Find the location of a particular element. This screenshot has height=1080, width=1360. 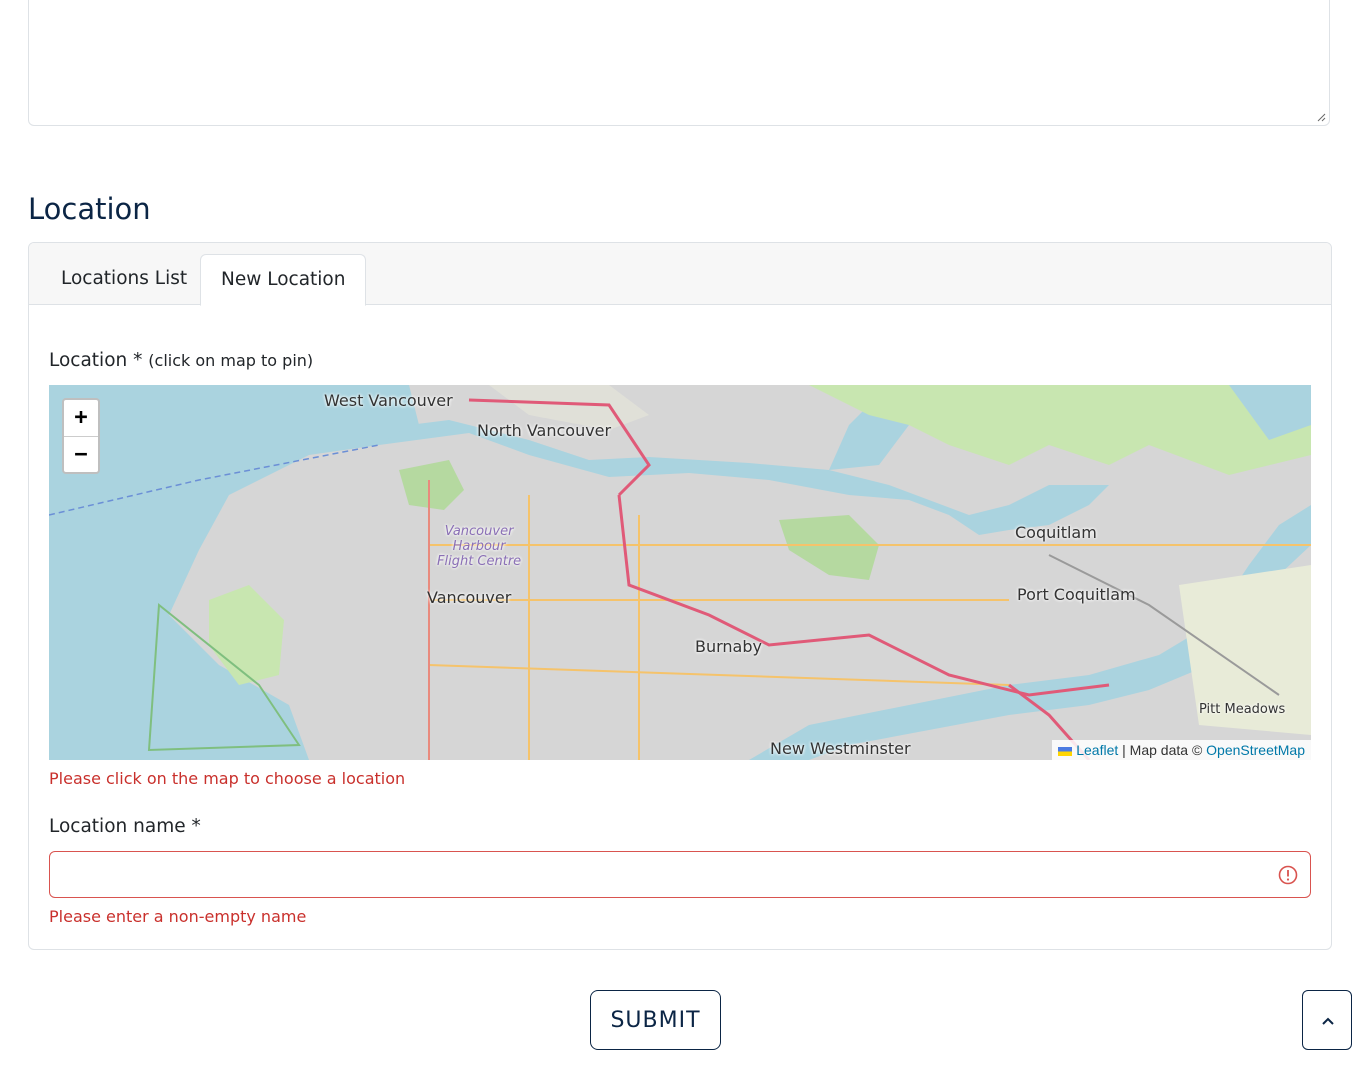

map-label-new-westminster: New Westminster is located at coordinates (840, 748).